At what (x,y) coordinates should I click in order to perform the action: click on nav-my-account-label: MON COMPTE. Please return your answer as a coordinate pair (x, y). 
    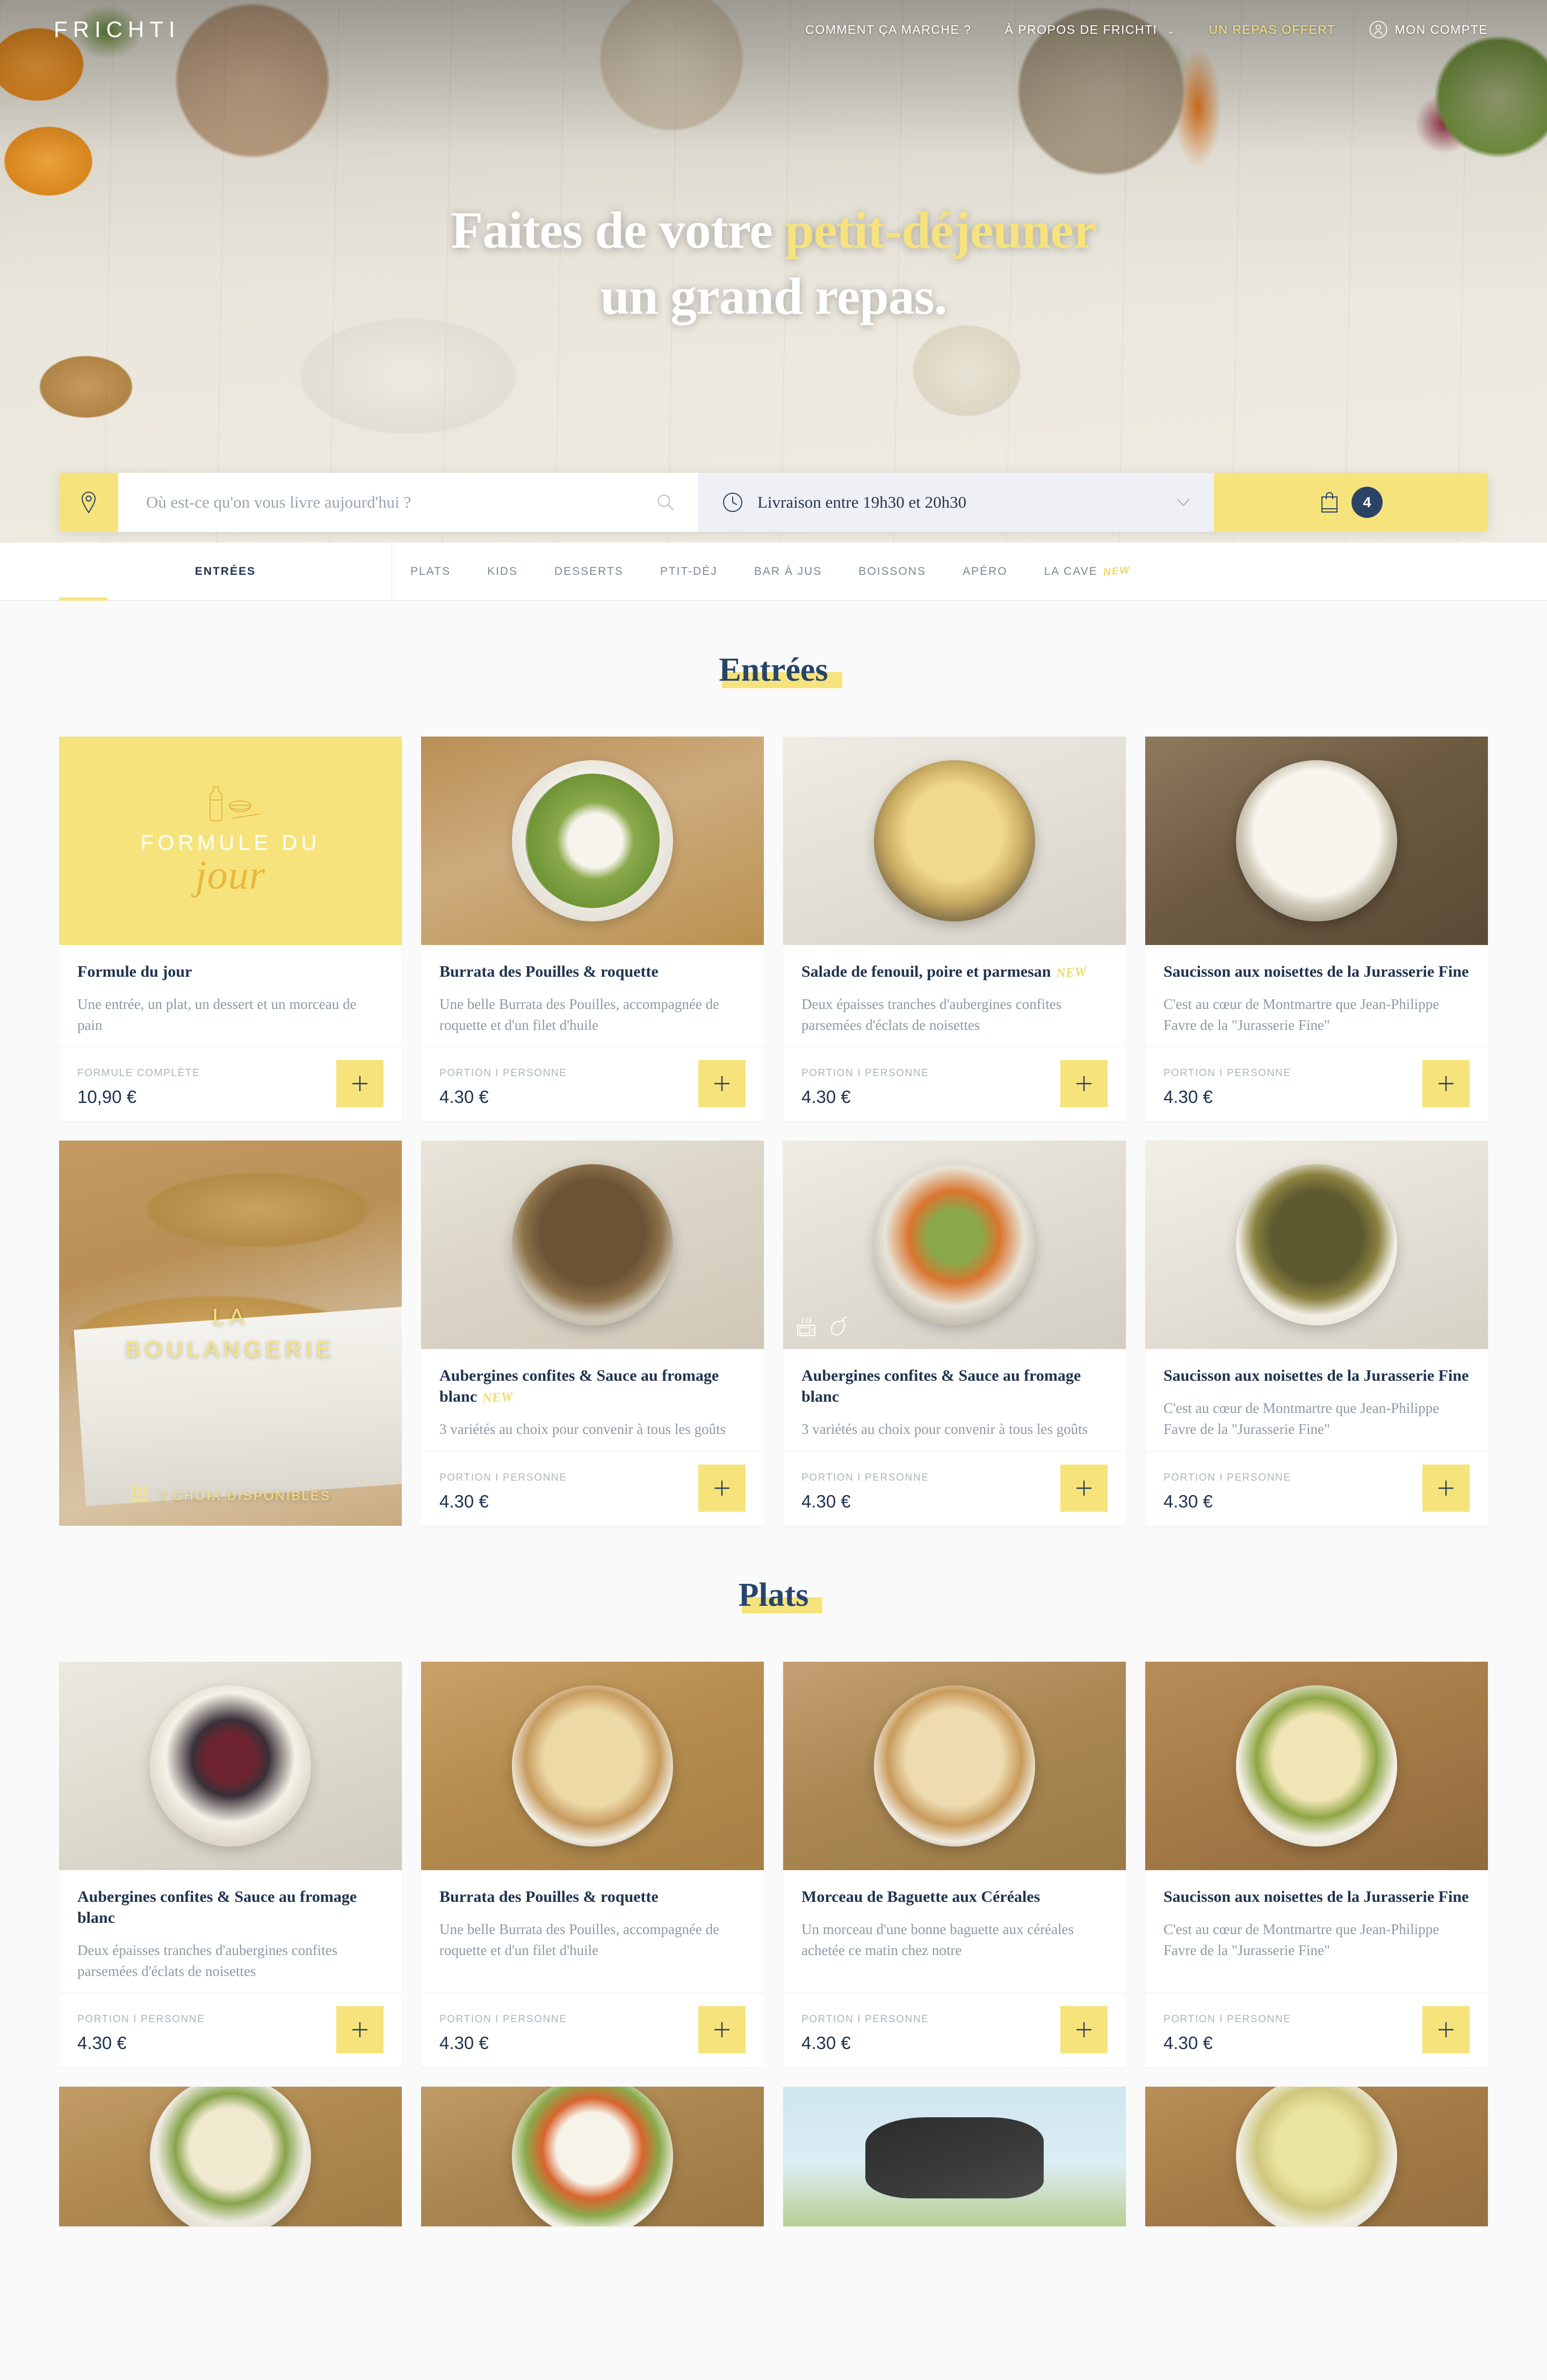
    Looking at the image, I should click on (1441, 29).